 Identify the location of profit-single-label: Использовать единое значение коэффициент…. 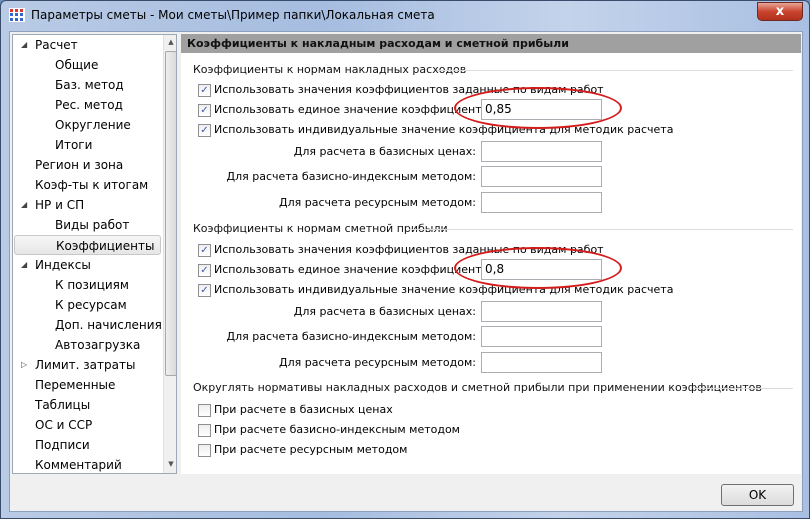
(353, 269).